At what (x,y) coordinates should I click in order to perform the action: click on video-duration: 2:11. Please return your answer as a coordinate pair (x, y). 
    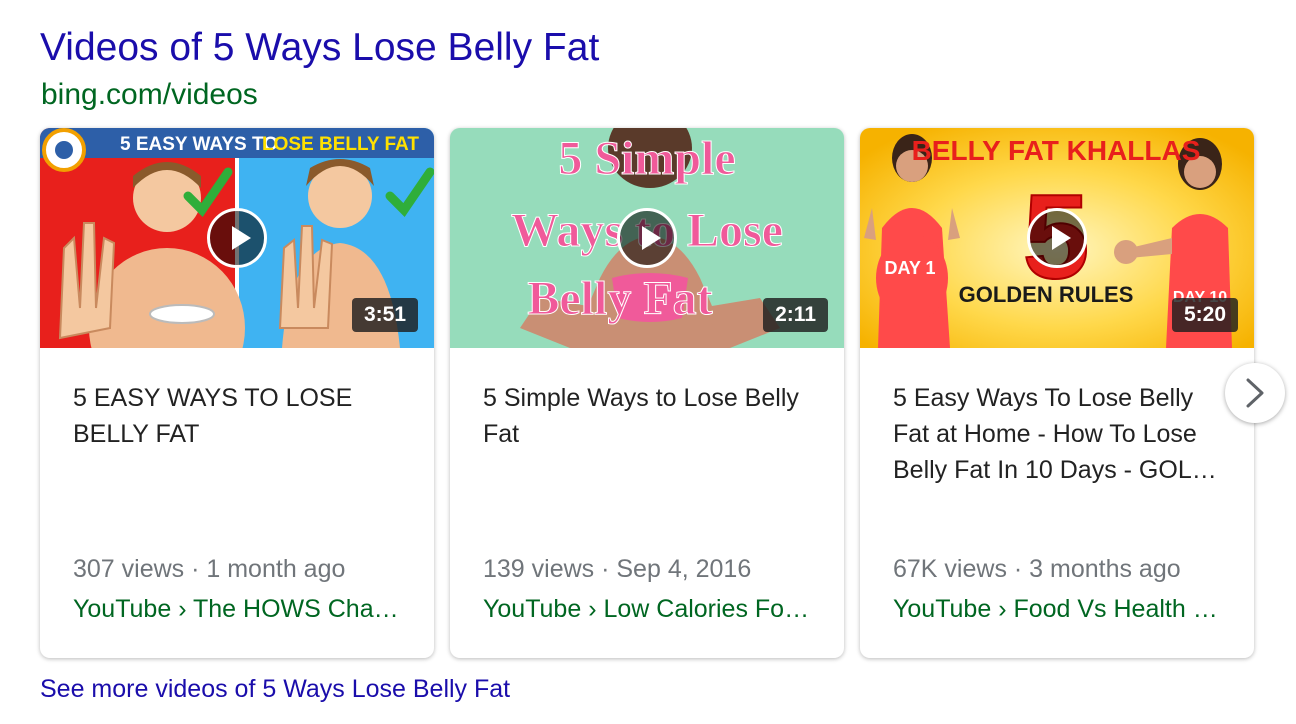
    Looking at the image, I should click on (795, 315).